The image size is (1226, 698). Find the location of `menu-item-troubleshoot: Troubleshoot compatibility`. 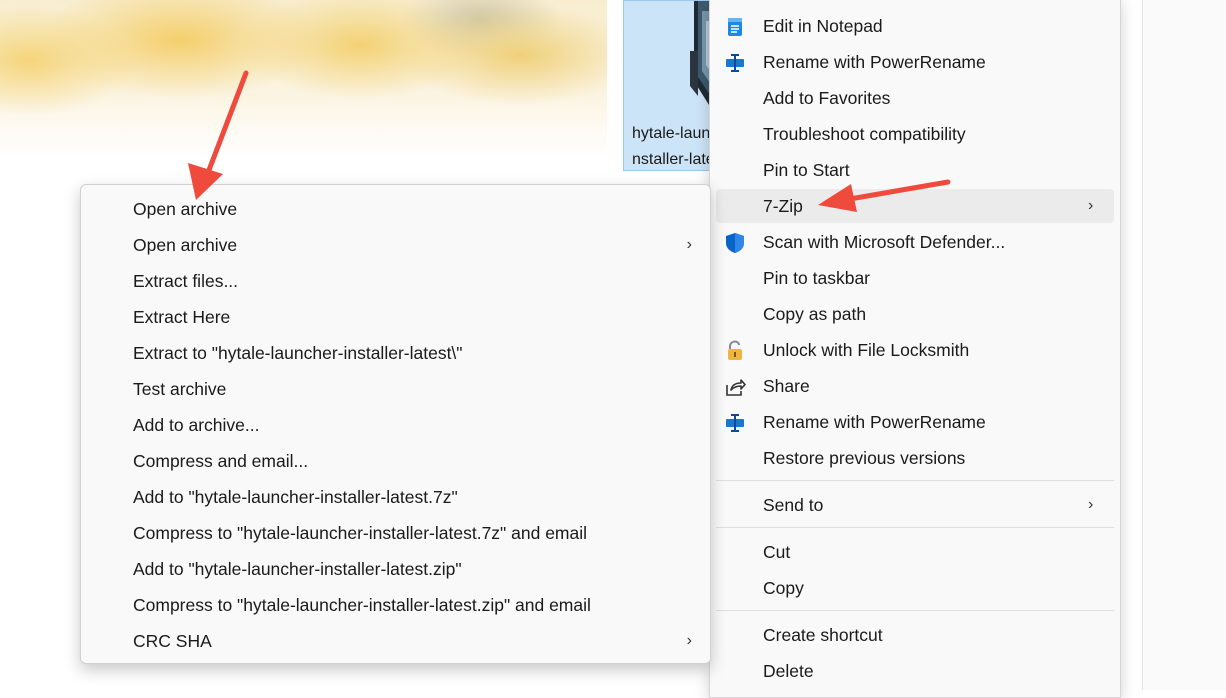

menu-item-troubleshoot: Troubleshoot compatibility is located at coordinates (915, 134).